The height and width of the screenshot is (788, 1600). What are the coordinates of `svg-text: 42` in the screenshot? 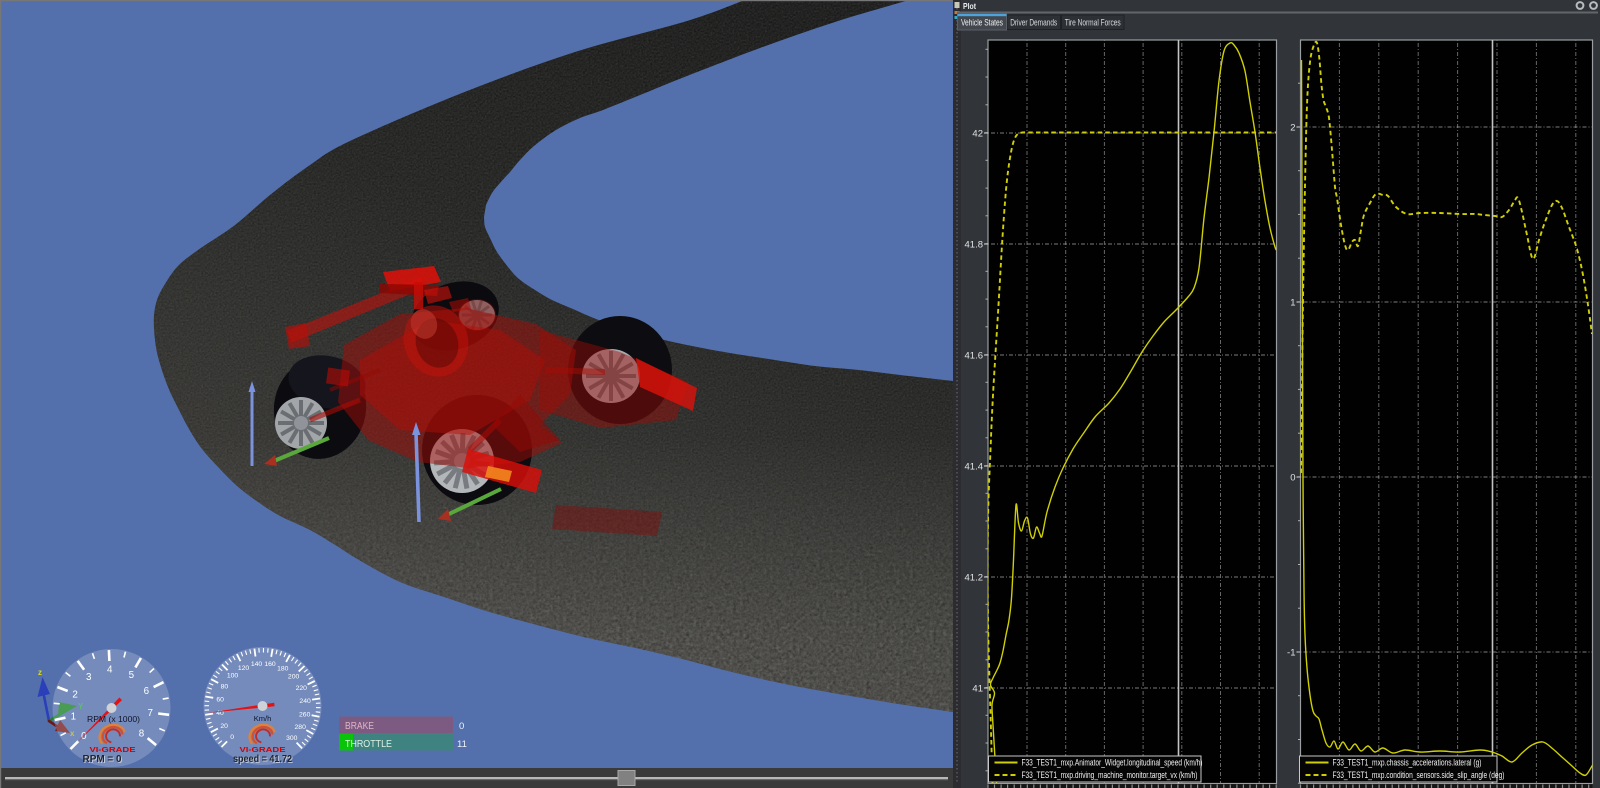 It's located at (977, 133).